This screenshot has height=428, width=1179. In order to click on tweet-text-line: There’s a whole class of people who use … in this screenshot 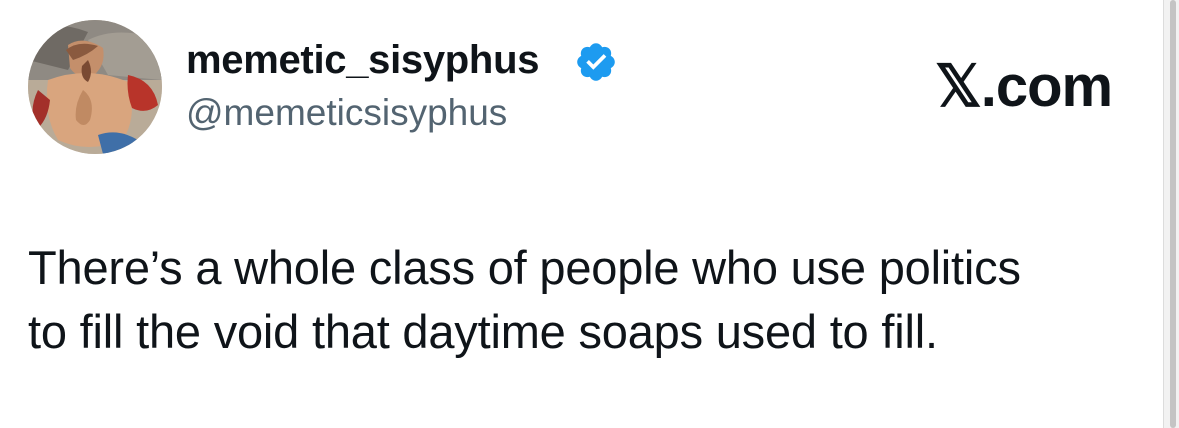, I will do `click(524, 267)`.